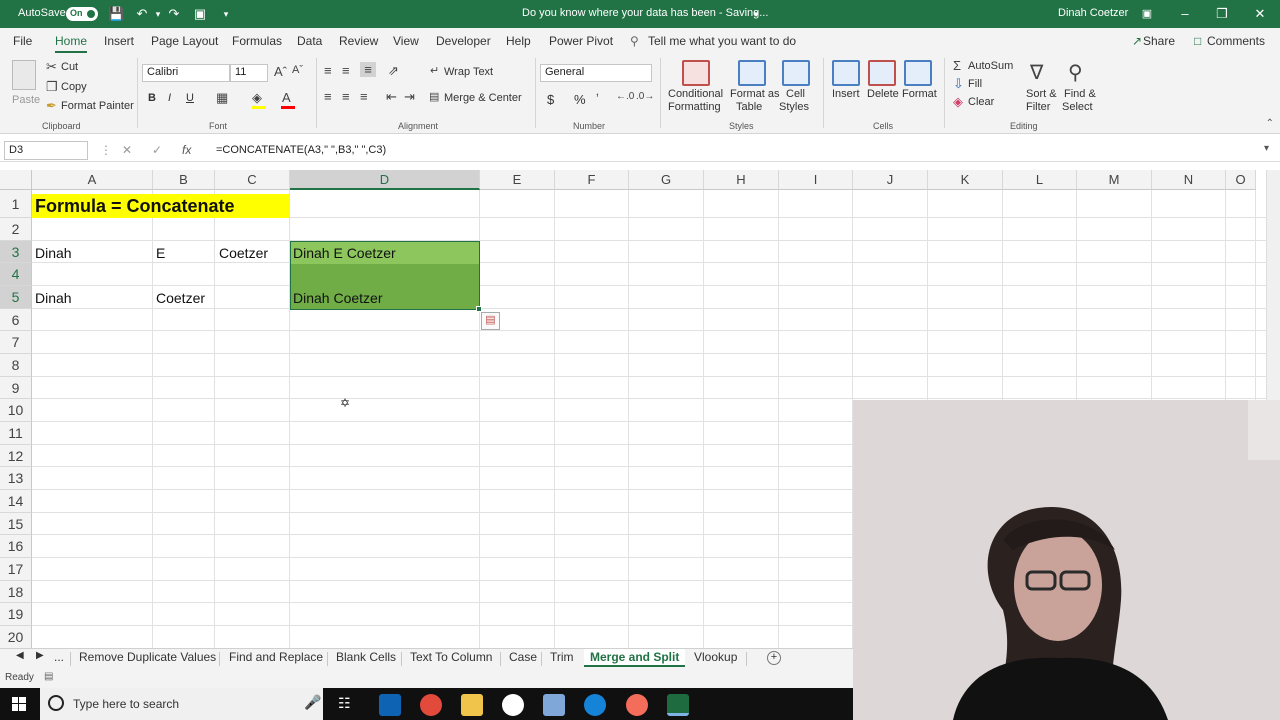 This screenshot has width=1280, height=720. I want to click on sort-filter-label: Sort &, so click(1041, 94).